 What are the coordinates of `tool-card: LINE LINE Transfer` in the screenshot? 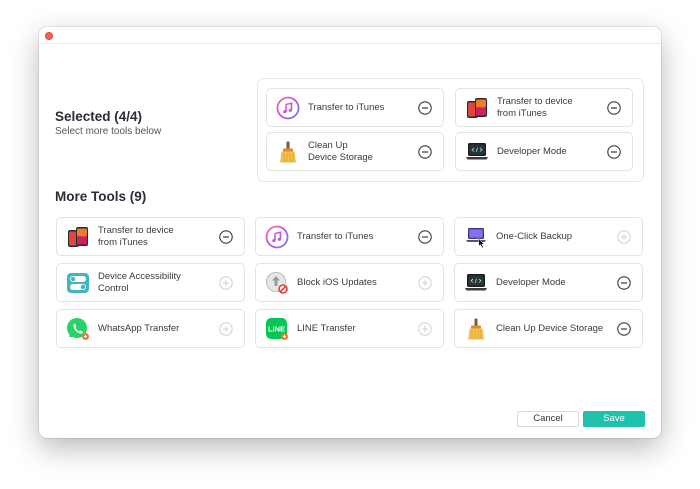 It's located at (349, 328).